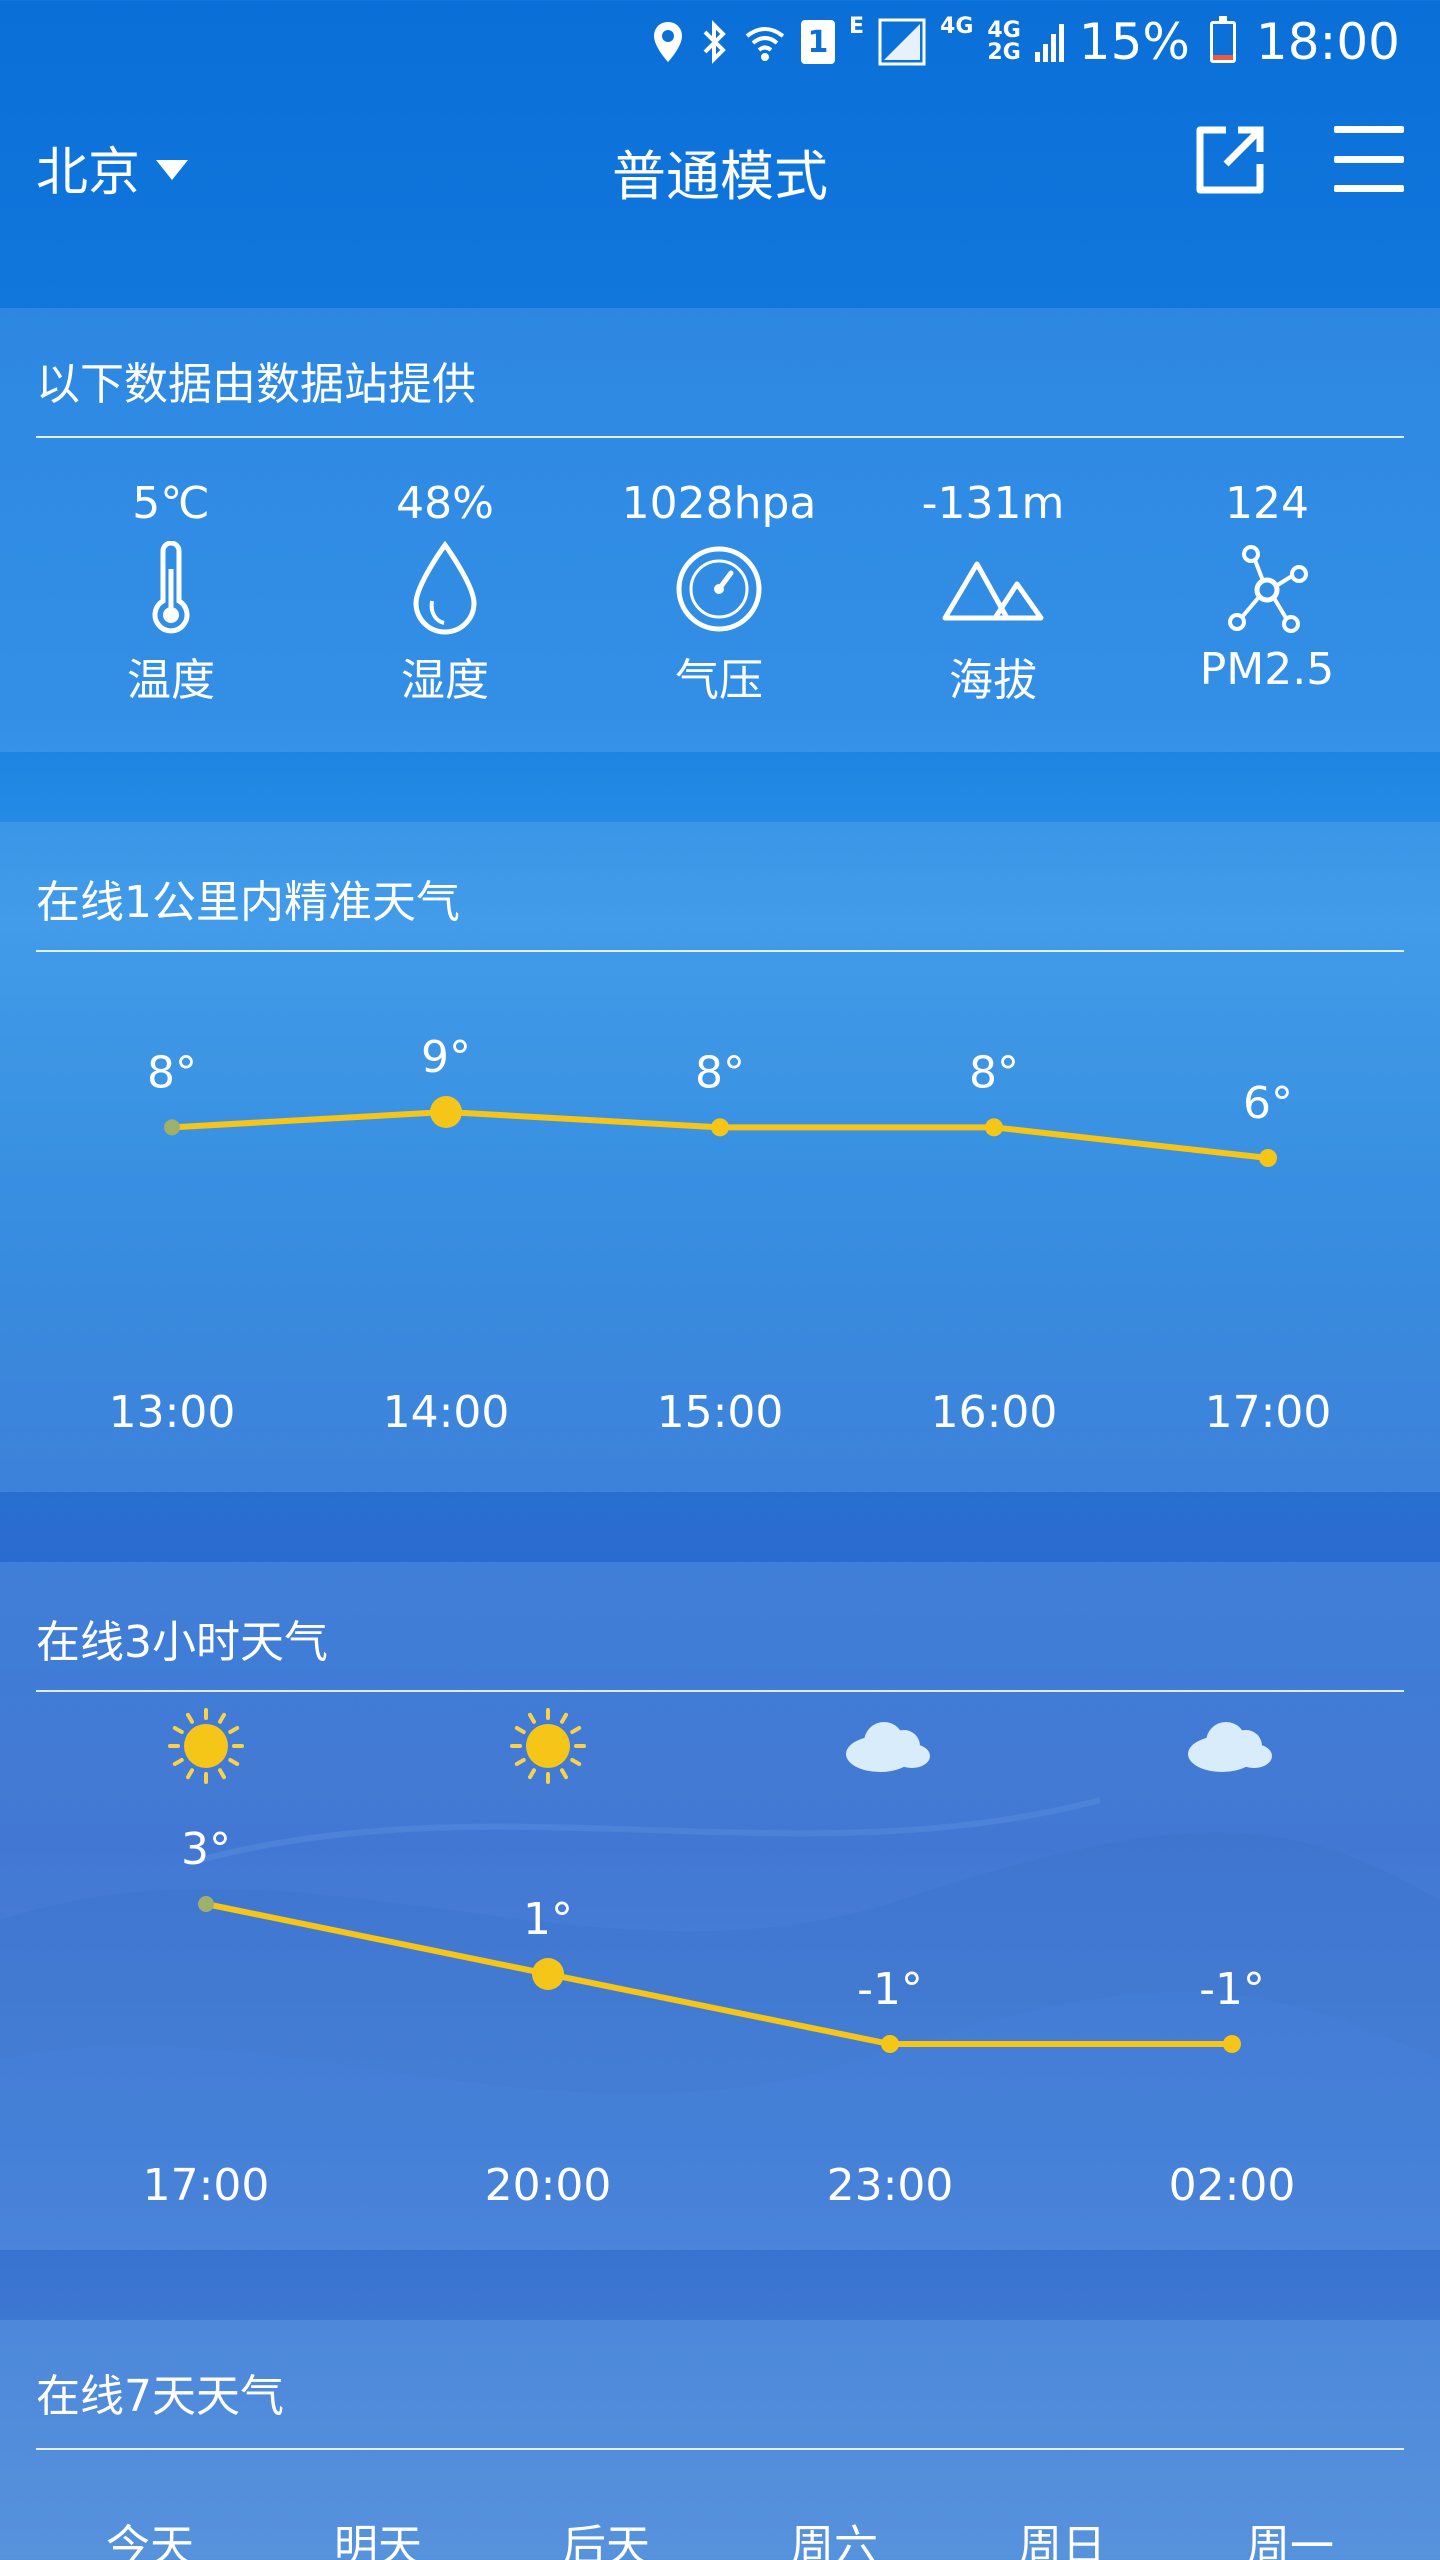 Image resolution: width=1440 pixels, height=2560 pixels. What do you see at coordinates (720, 1412) in the screenshot?
I see `time-label: 15:00` at bounding box center [720, 1412].